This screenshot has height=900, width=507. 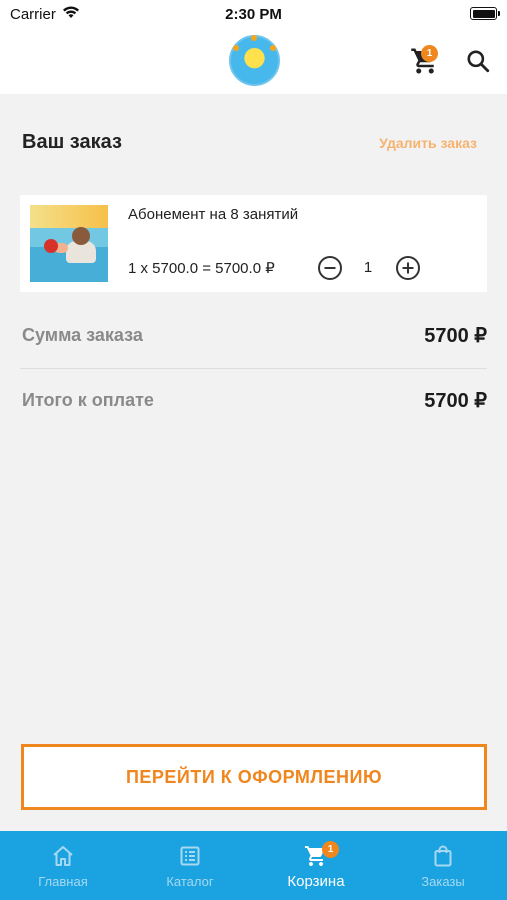 I want to click on status-time: 2:30 PM, so click(x=253, y=14).